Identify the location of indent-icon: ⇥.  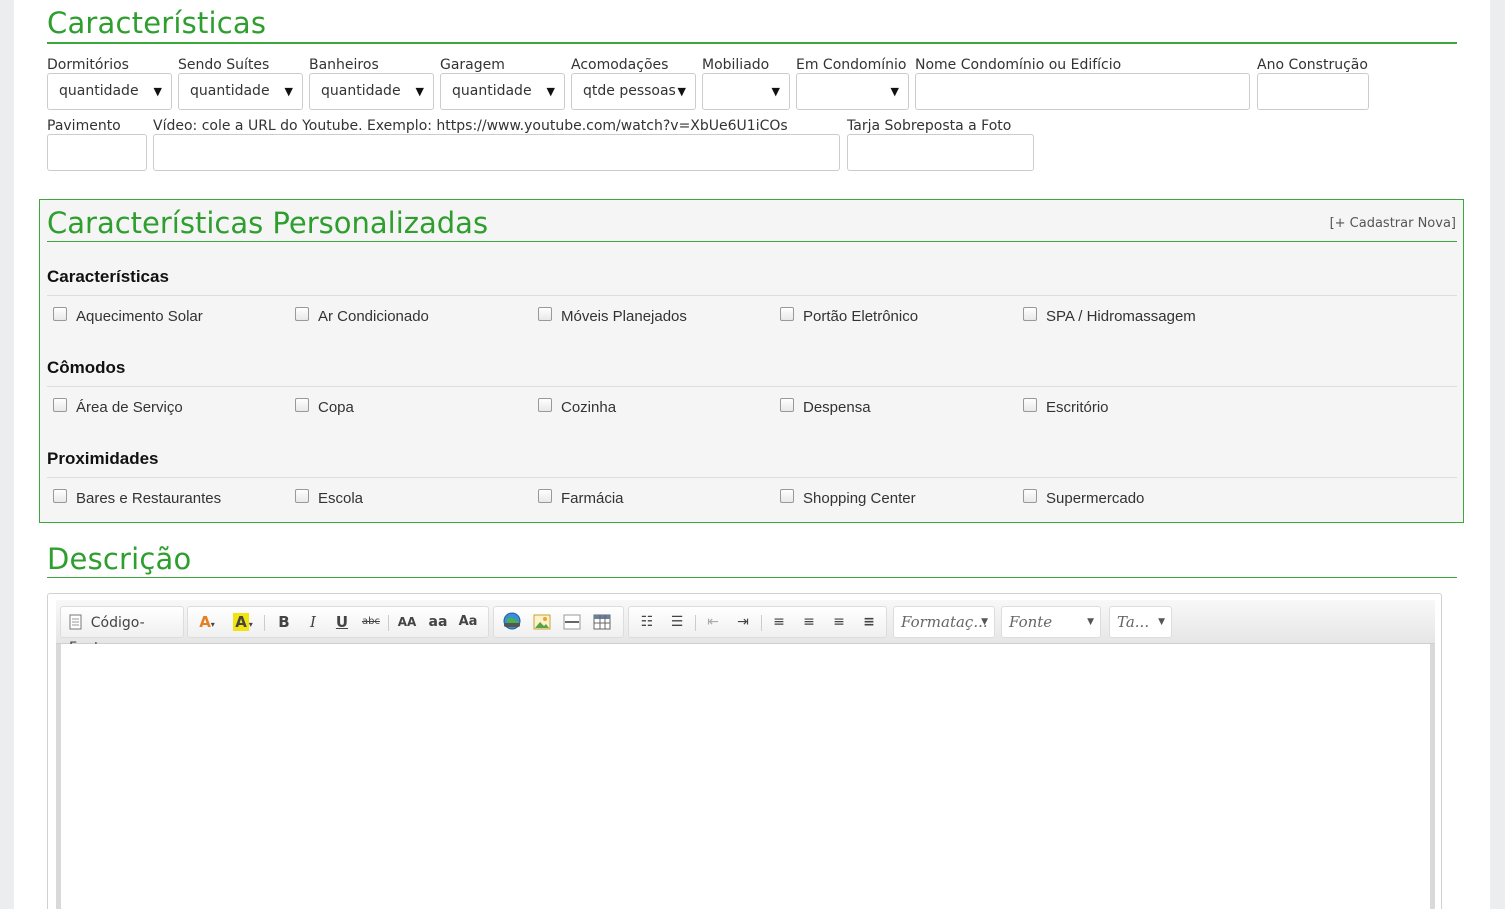
(743, 622).